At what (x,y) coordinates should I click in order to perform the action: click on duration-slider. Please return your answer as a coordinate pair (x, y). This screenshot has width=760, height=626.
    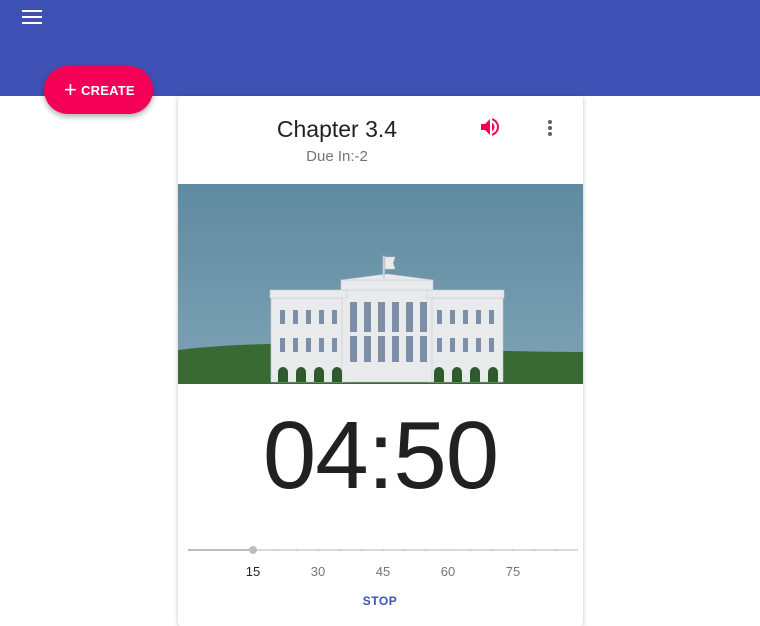
    Looking at the image, I should click on (383, 550).